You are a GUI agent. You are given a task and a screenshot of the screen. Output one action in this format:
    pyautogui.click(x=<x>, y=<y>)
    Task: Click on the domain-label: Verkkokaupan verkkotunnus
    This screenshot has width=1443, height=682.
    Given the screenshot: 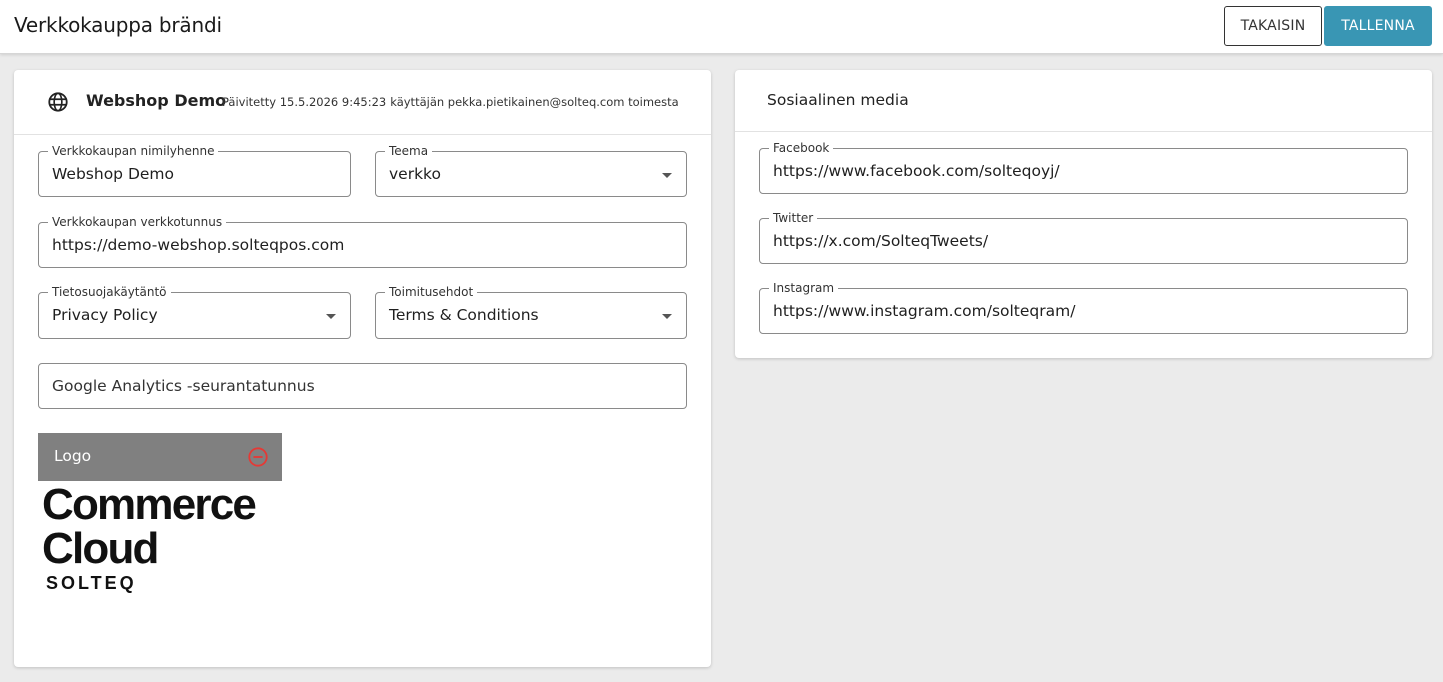 What is the action you would take?
    pyautogui.click(x=137, y=222)
    